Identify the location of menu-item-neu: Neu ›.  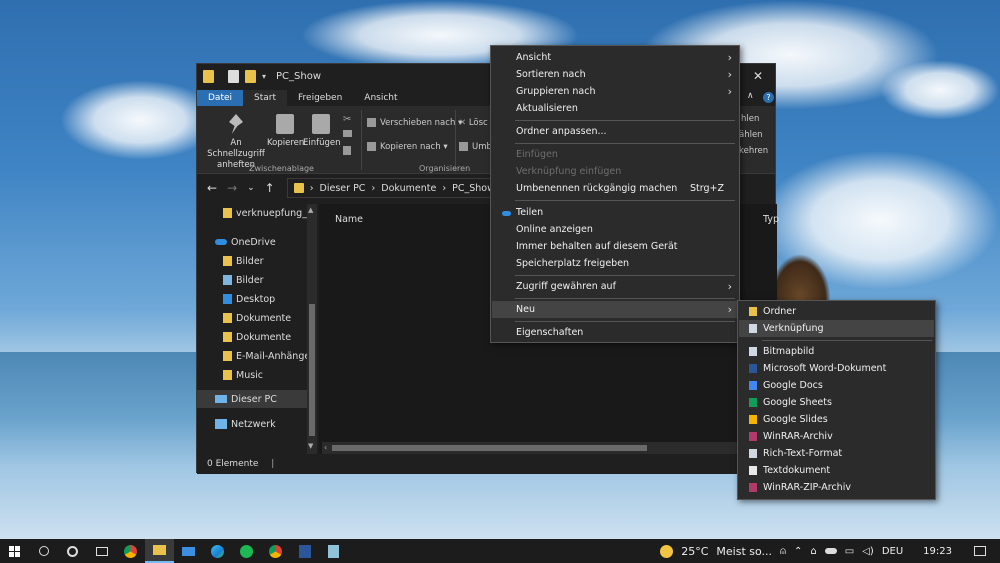
(615, 309).